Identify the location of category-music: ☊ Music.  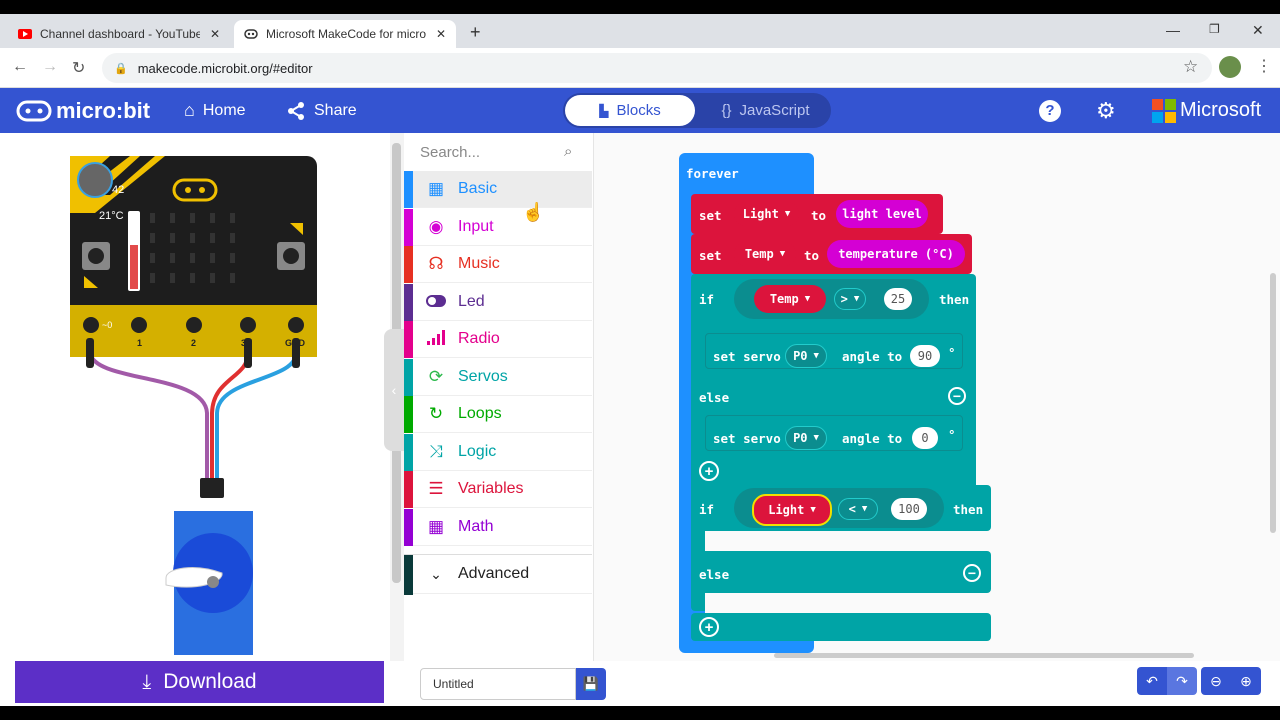
(498, 264).